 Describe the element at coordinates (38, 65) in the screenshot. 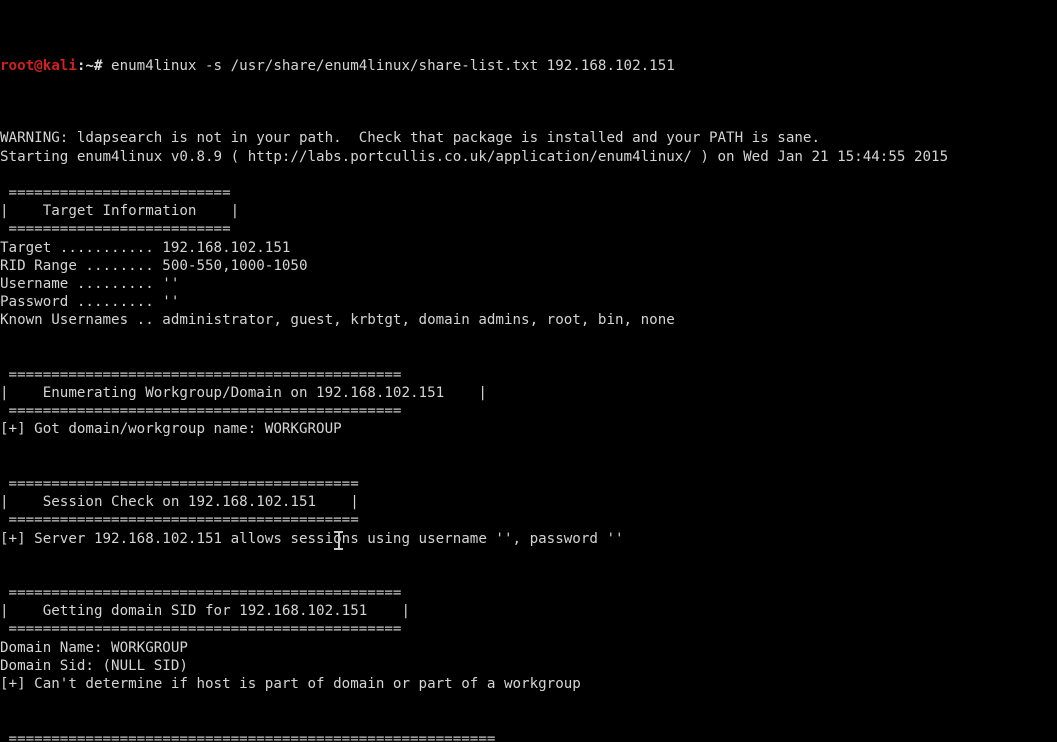

I see `prompt-user-host: root@kali` at that location.